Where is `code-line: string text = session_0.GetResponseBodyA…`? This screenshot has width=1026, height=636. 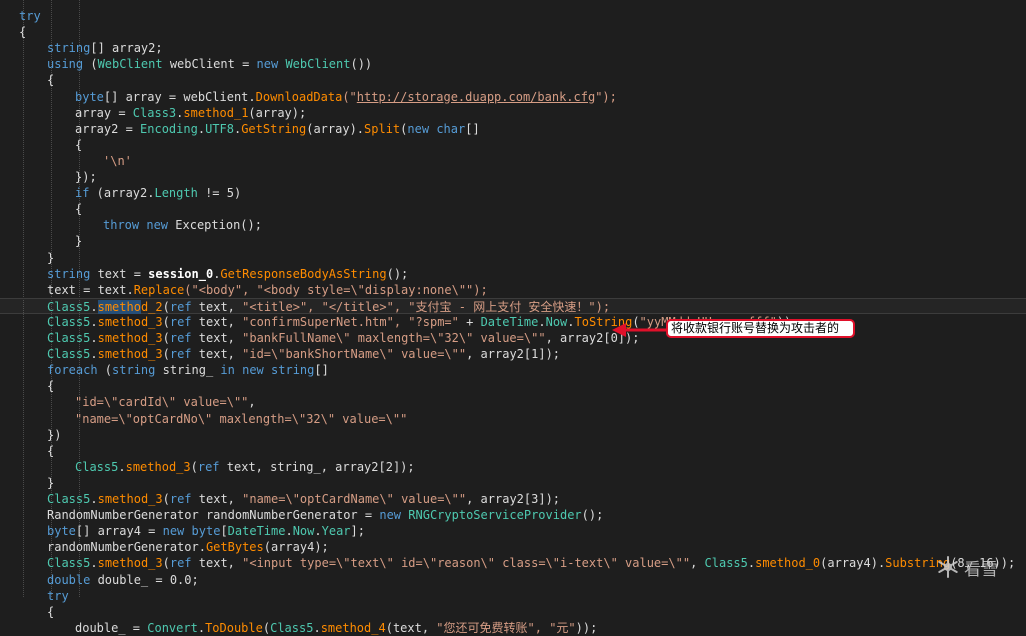 code-line: string text = session_0.GetResponseBodyA… is located at coordinates (204, 274).